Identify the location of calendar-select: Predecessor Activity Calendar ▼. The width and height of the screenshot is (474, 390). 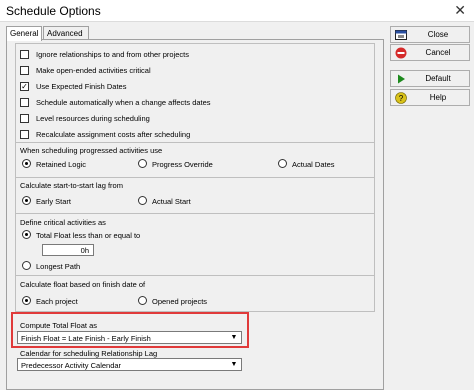
(129, 364).